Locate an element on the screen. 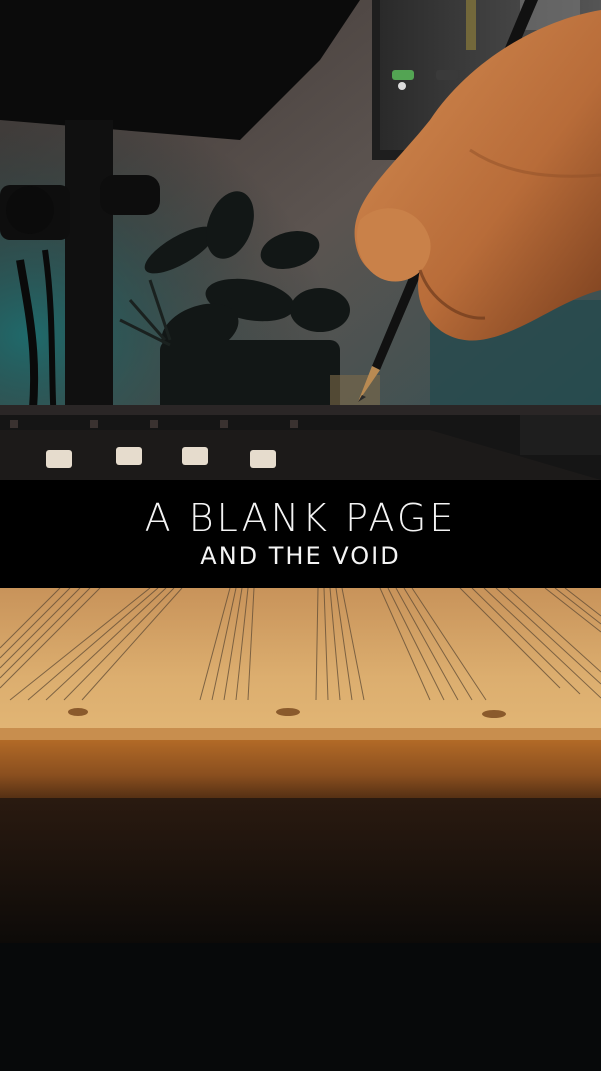  title-line-2: AND THE VOID is located at coordinates (300, 556).